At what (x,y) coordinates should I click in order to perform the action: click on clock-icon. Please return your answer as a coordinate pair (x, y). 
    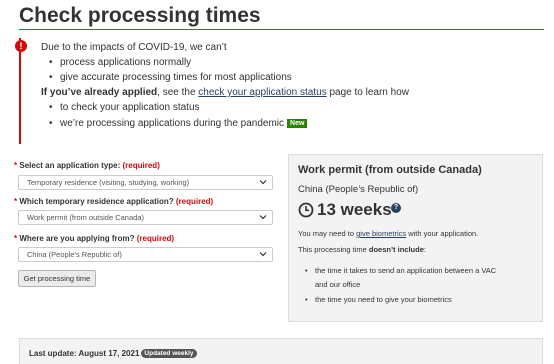
    Looking at the image, I should click on (306, 210).